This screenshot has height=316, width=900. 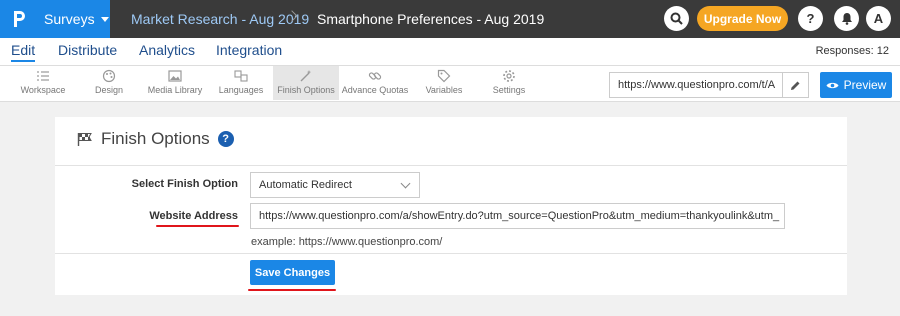 I want to click on toolbar-label: Languages, so click(x=241, y=90).